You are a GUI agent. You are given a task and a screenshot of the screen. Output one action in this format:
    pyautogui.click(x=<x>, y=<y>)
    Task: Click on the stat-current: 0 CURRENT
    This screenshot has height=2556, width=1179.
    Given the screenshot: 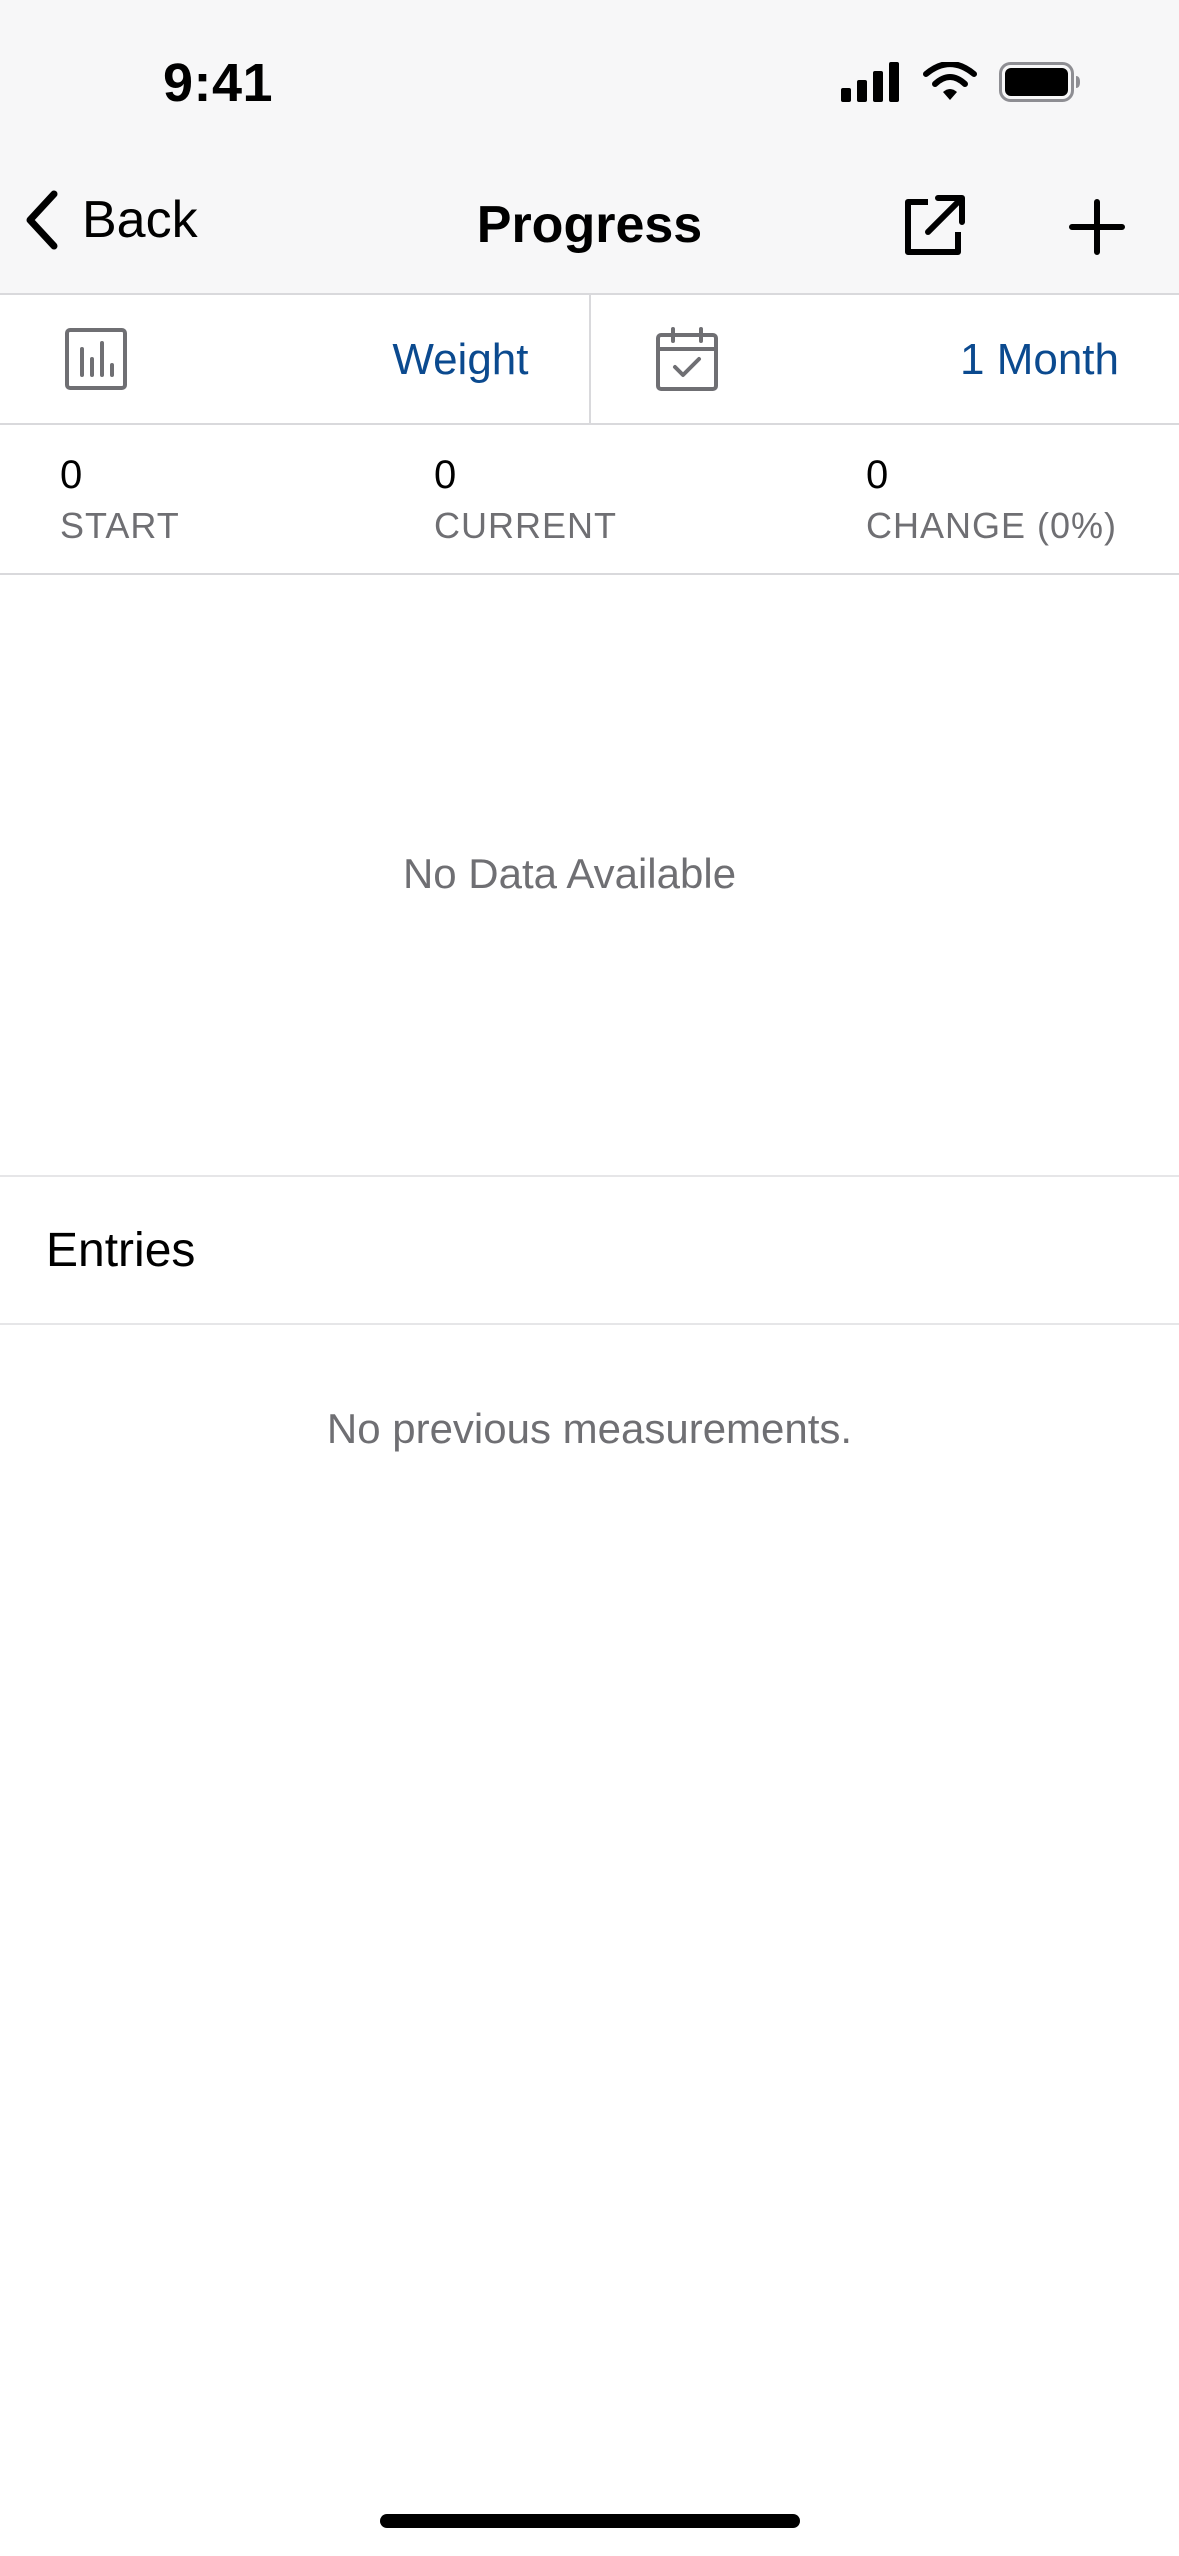 What is the action you would take?
    pyautogui.click(x=525, y=501)
    